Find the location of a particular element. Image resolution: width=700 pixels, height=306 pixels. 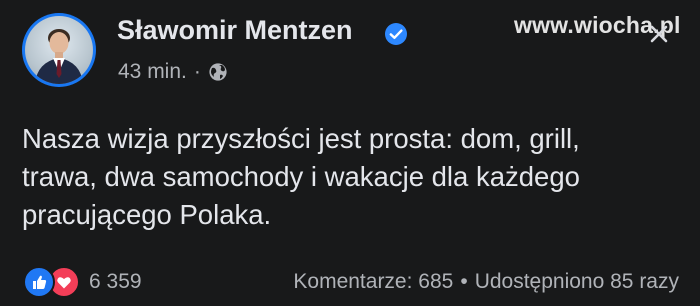

close-icon is located at coordinates (659, 34).